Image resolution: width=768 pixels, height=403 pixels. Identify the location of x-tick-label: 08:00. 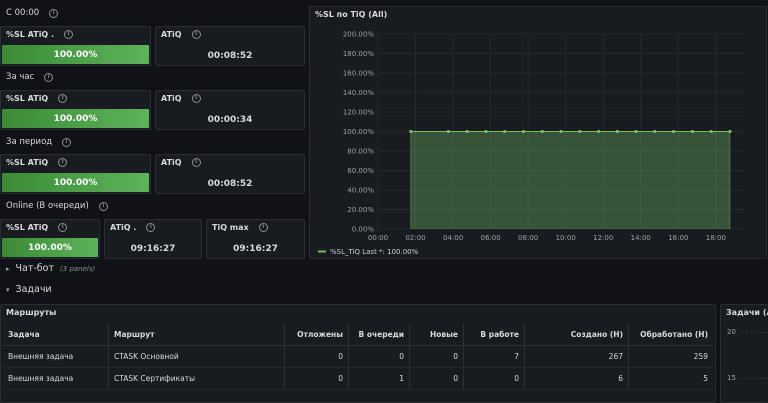
(528, 238).